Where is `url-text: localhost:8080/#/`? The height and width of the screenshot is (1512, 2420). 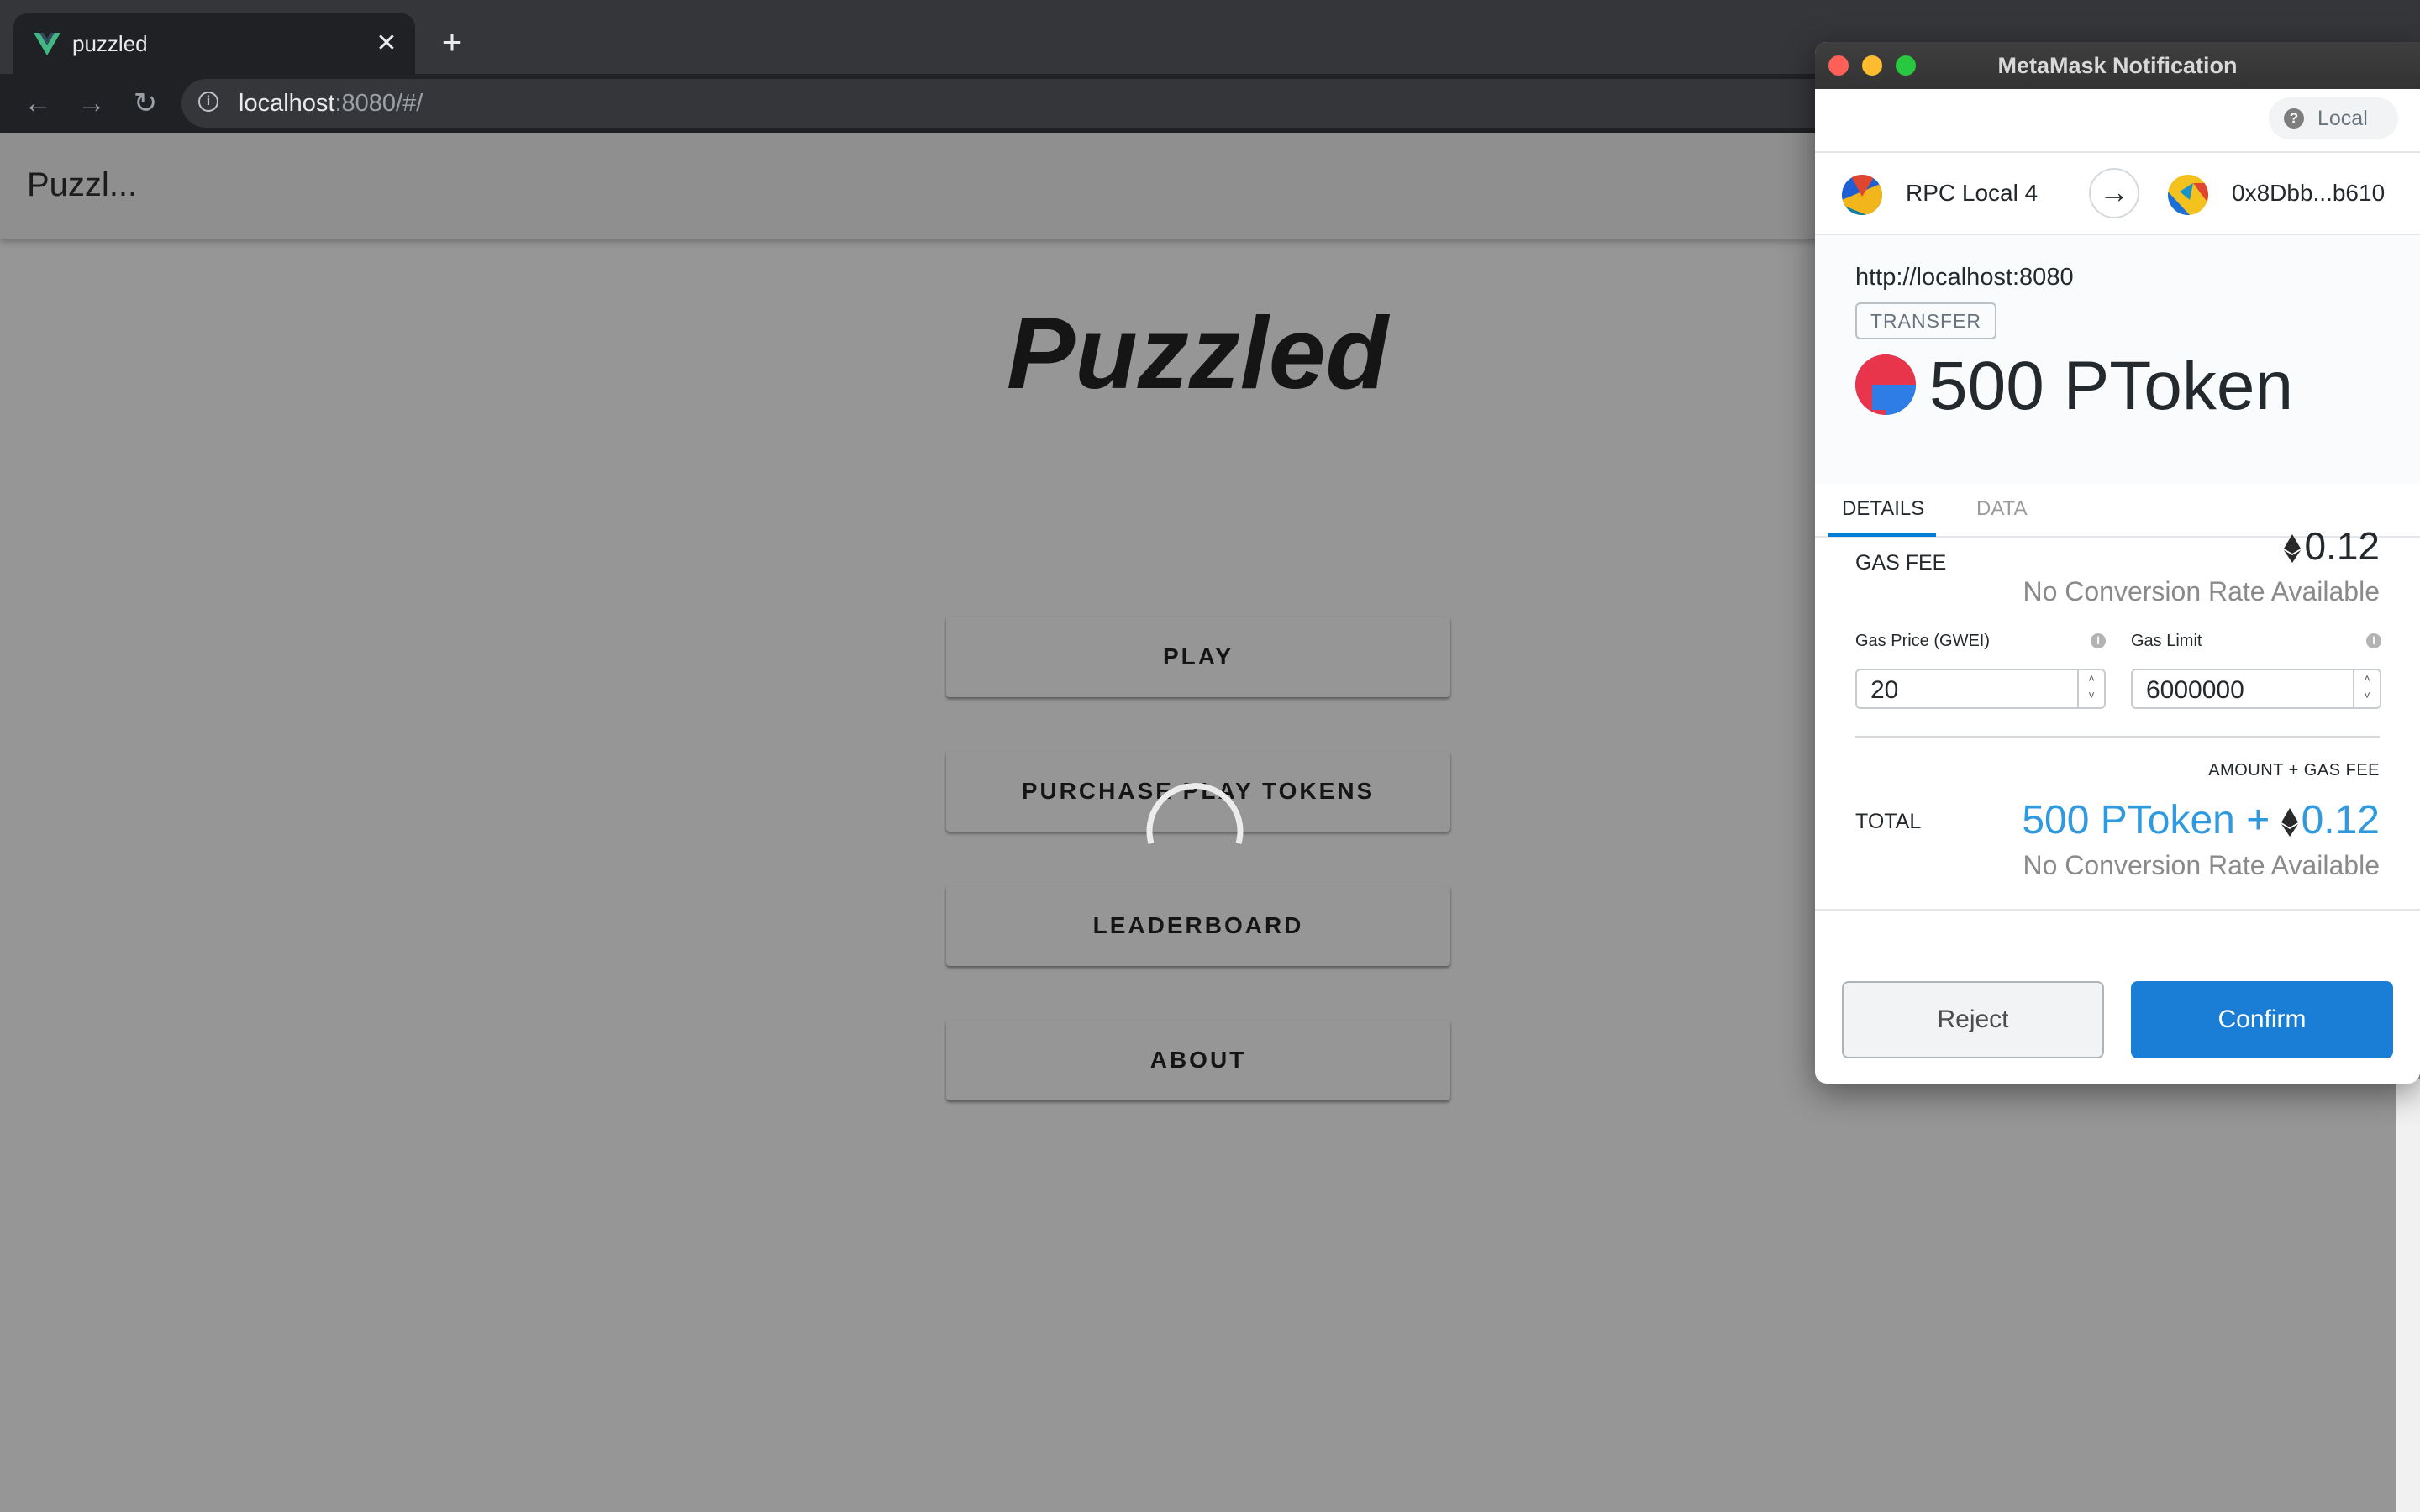 url-text: localhost:8080/#/ is located at coordinates (331, 103).